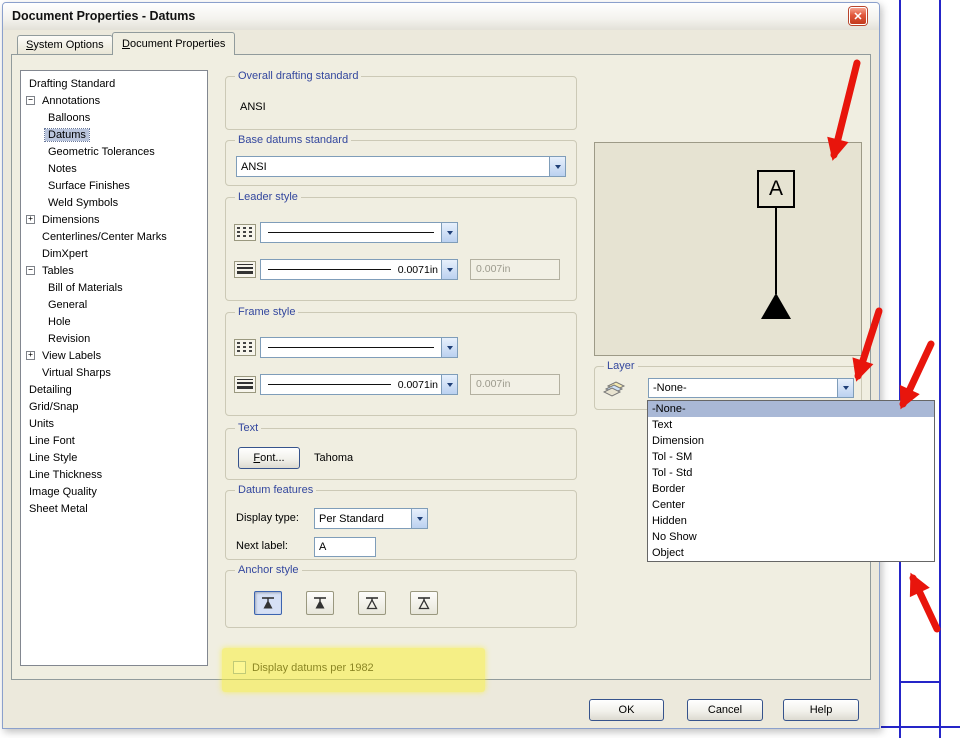  I want to click on layer-option-center: Center, so click(791, 505).